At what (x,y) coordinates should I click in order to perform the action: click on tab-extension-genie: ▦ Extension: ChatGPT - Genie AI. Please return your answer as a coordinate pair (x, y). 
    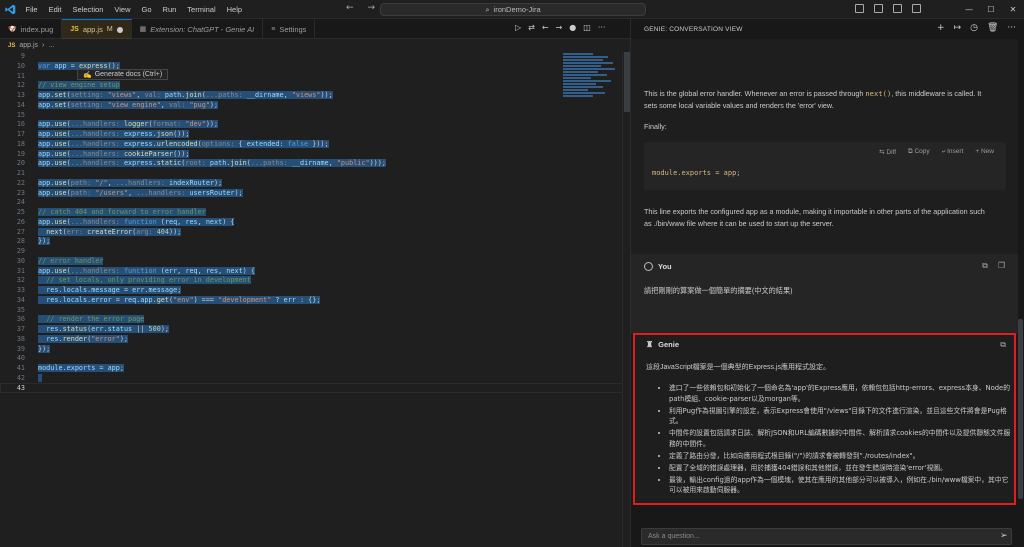
    Looking at the image, I should click on (198, 29).